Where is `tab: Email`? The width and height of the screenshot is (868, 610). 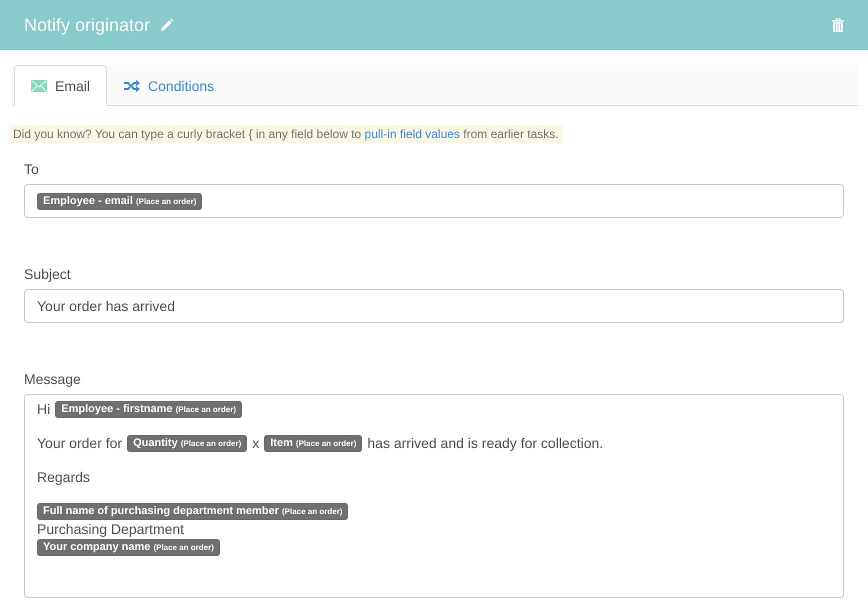
tab: Email is located at coordinates (61, 85).